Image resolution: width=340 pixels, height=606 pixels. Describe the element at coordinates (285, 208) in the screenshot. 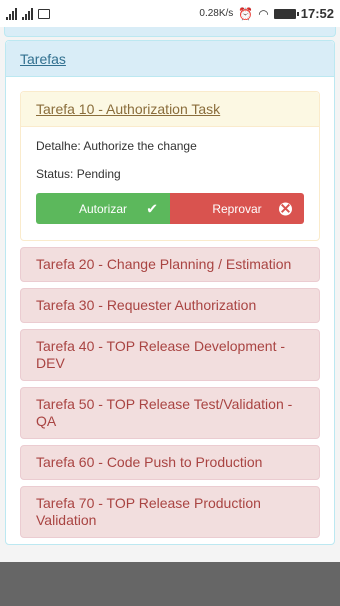

I see `close-circle-icon: ✕` at that location.